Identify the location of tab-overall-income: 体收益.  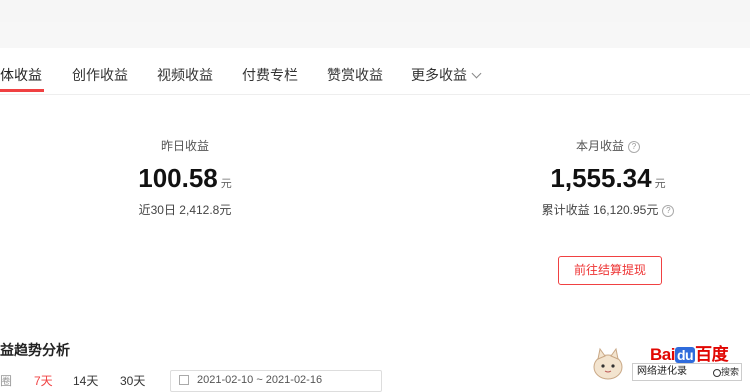
(21, 71).